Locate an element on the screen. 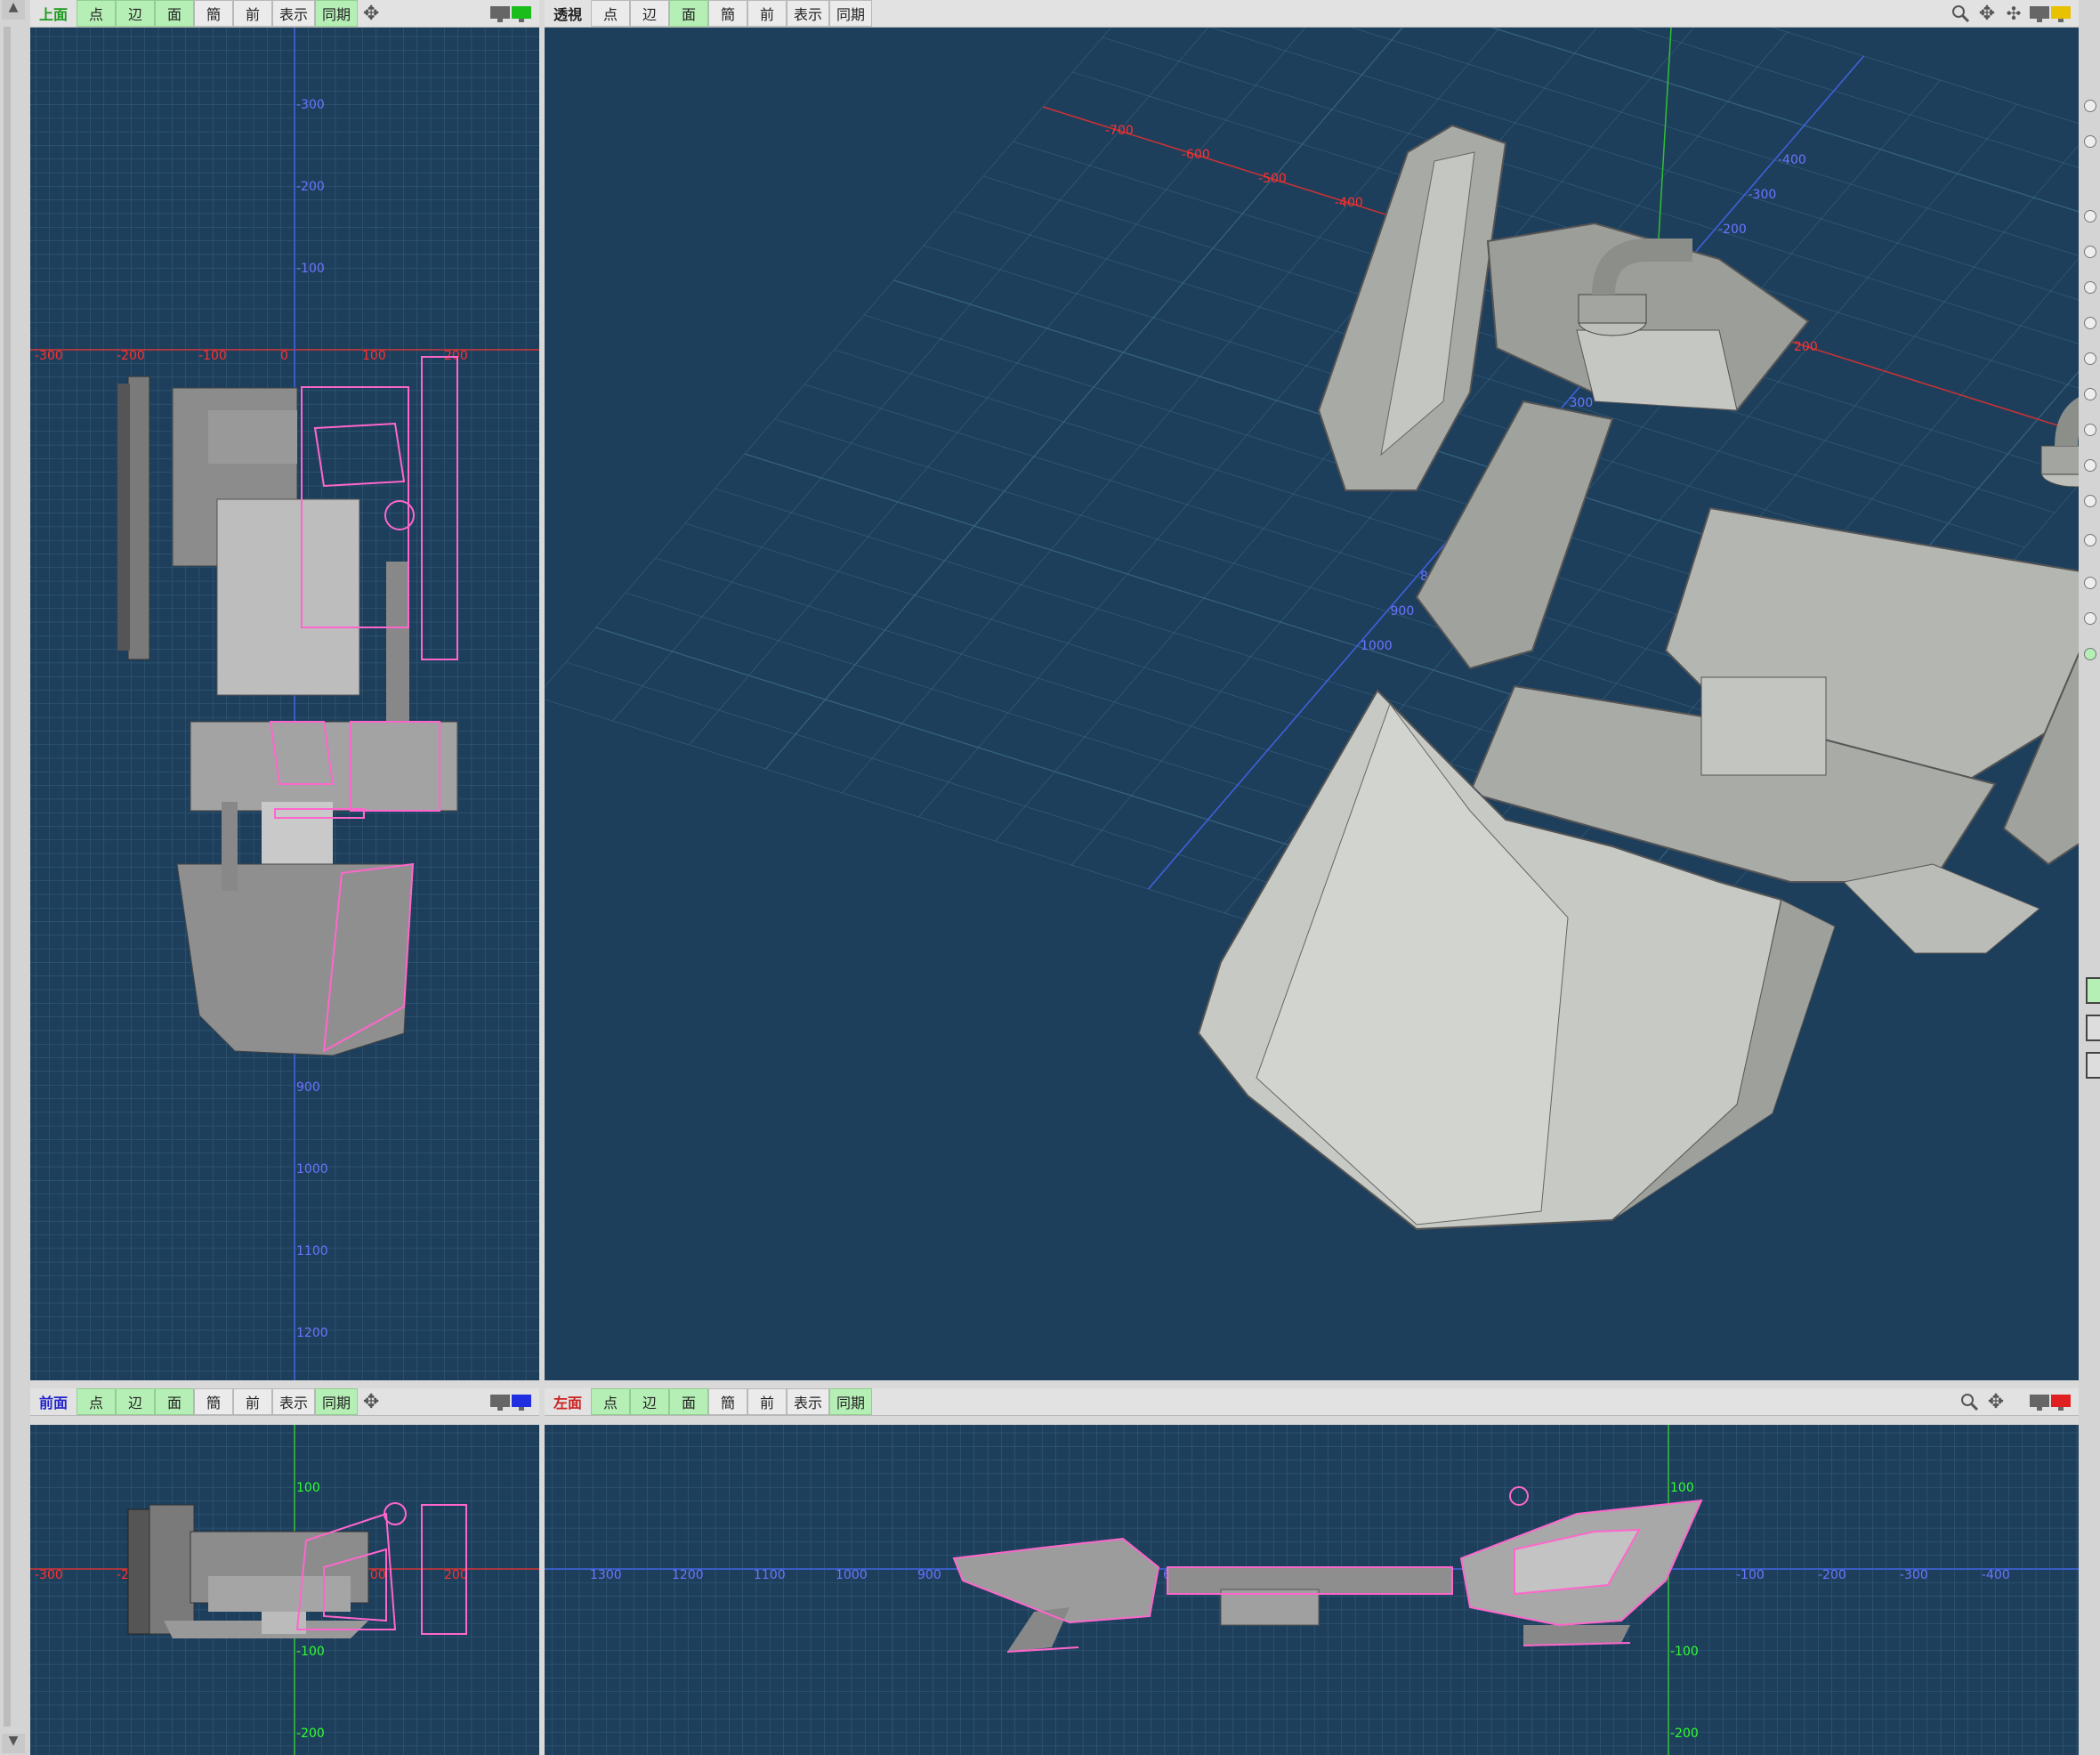 This screenshot has width=2100, height=1755. axis-tick-label: -700 is located at coordinates (1119, 131).